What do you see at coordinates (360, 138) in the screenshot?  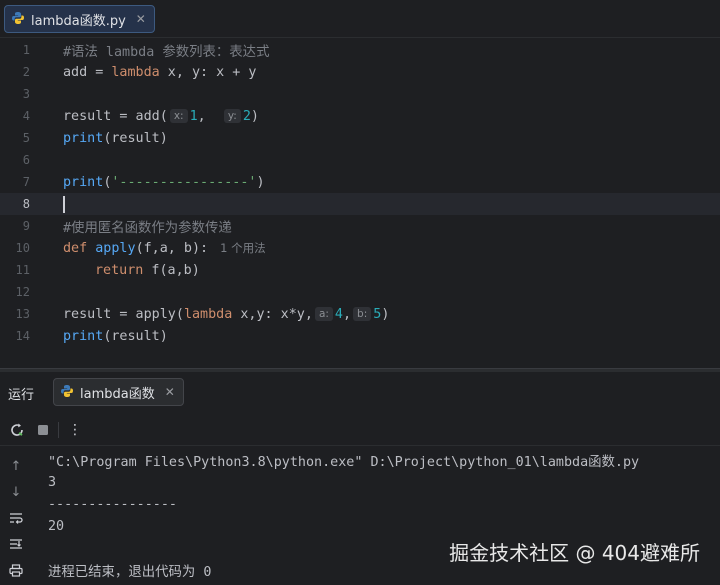 I see `code-line: 5 print (result)` at bounding box center [360, 138].